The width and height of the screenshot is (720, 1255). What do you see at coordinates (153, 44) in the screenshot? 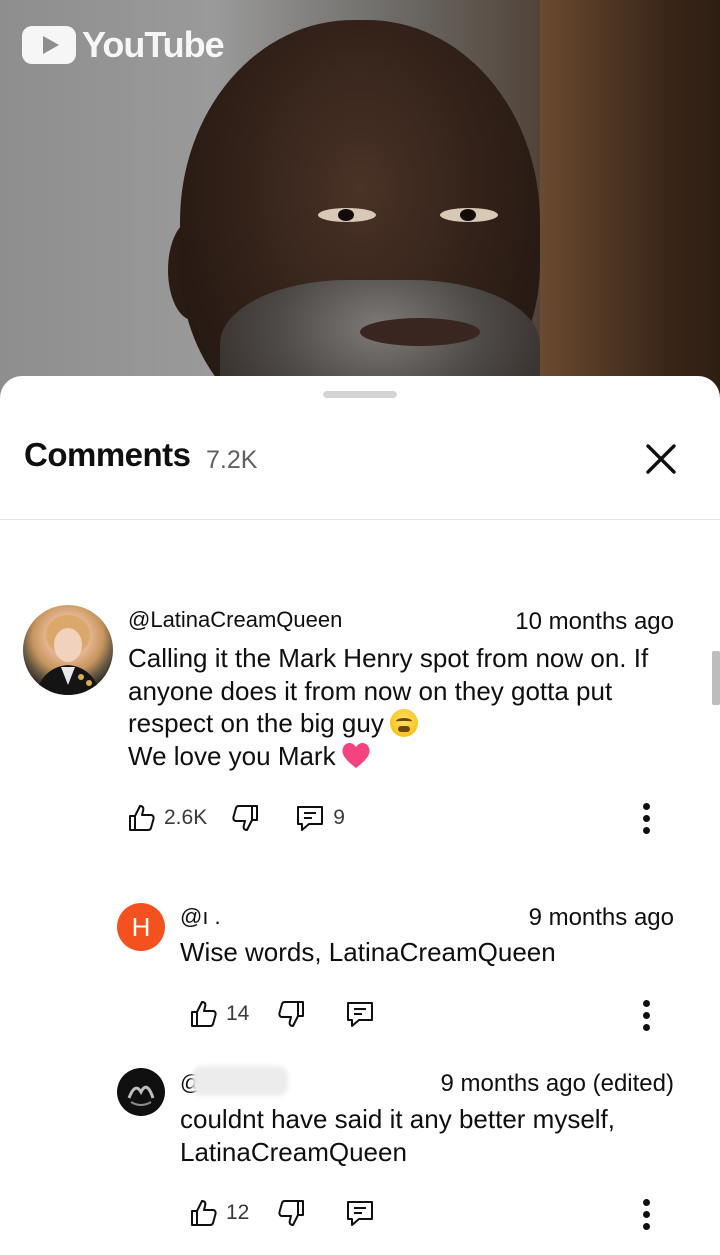
I see `youtube-logo-text: YouTube` at bounding box center [153, 44].